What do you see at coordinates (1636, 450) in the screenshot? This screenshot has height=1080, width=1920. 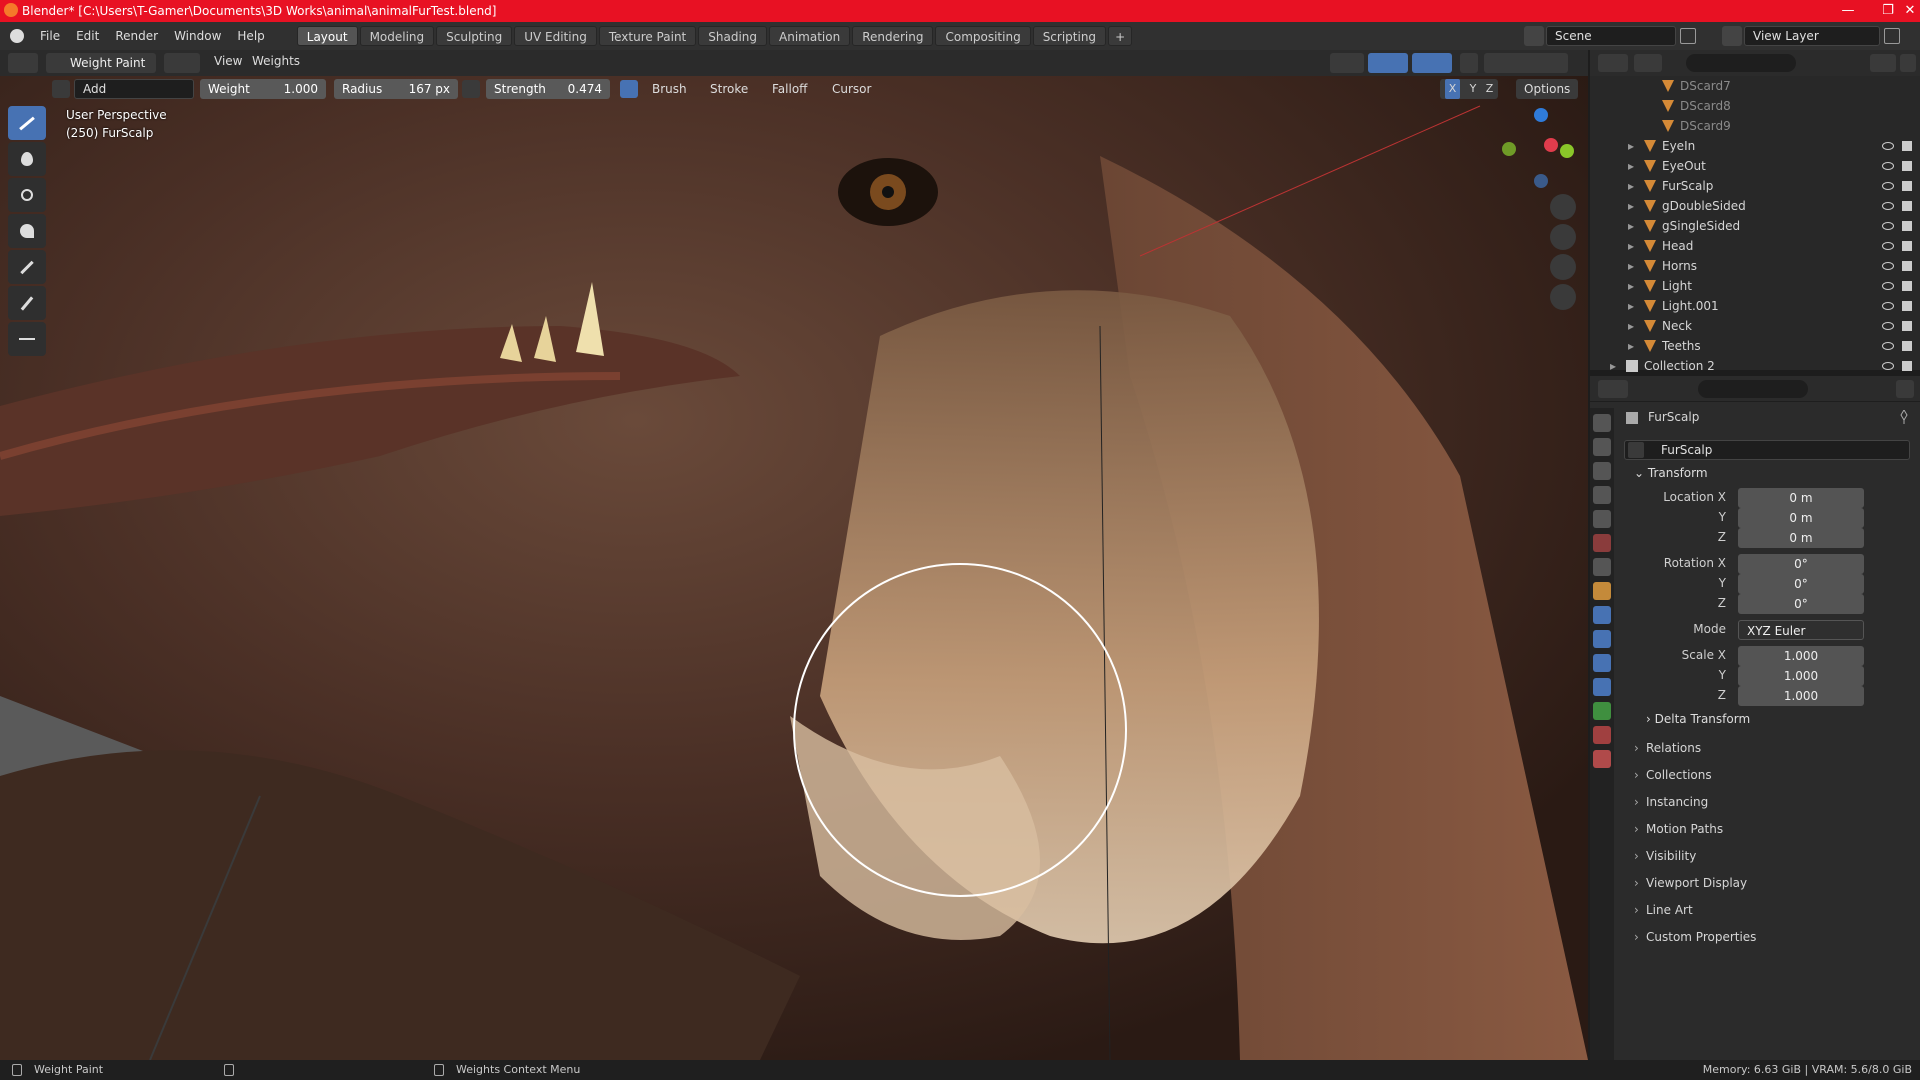 I see `object-type-icon` at bounding box center [1636, 450].